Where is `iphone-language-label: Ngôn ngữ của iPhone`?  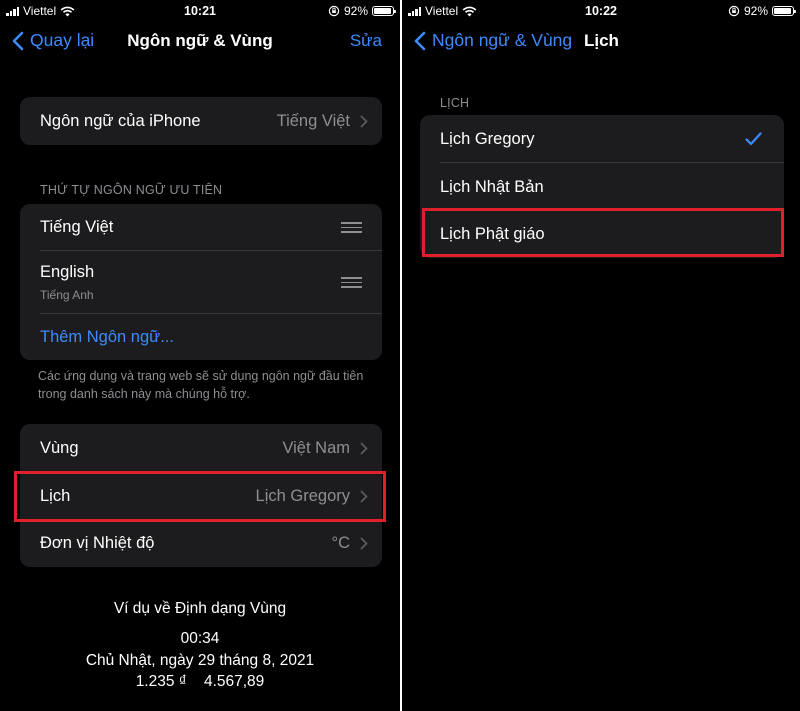
iphone-language-label: Ngôn ngữ của iPhone is located at coordinates (120, 120).